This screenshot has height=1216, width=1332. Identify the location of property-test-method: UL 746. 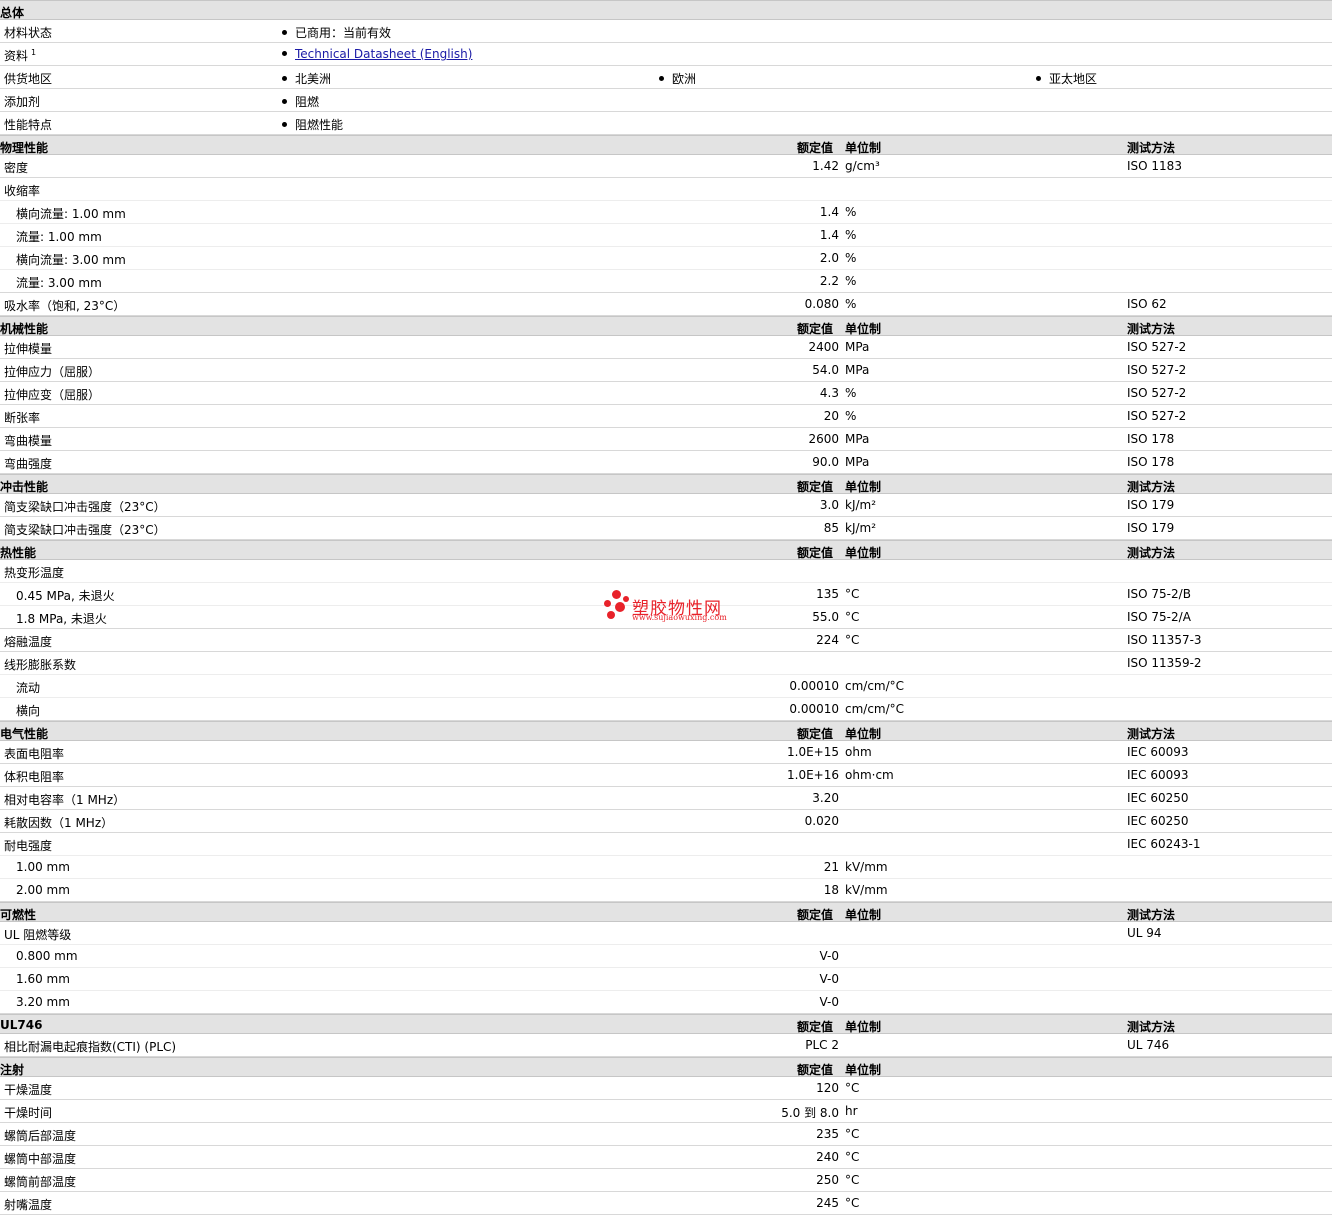
(1148, 1045).